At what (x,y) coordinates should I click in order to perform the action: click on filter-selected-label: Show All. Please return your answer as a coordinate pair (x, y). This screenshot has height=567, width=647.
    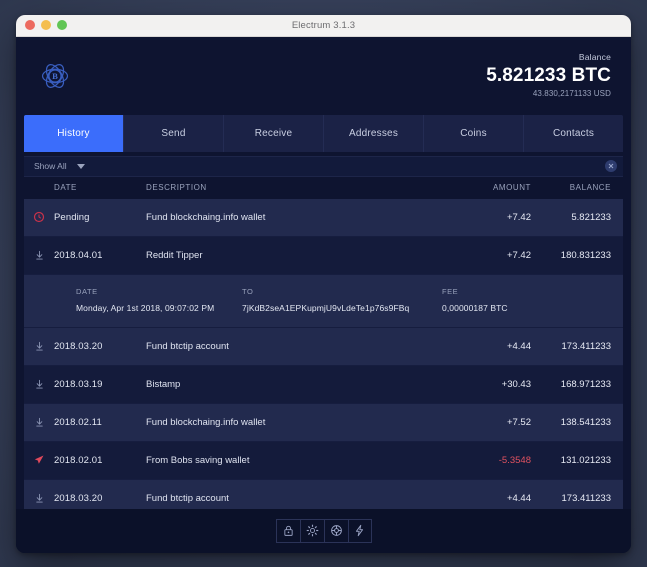
    Looking at the image, I should click on (50, 166).